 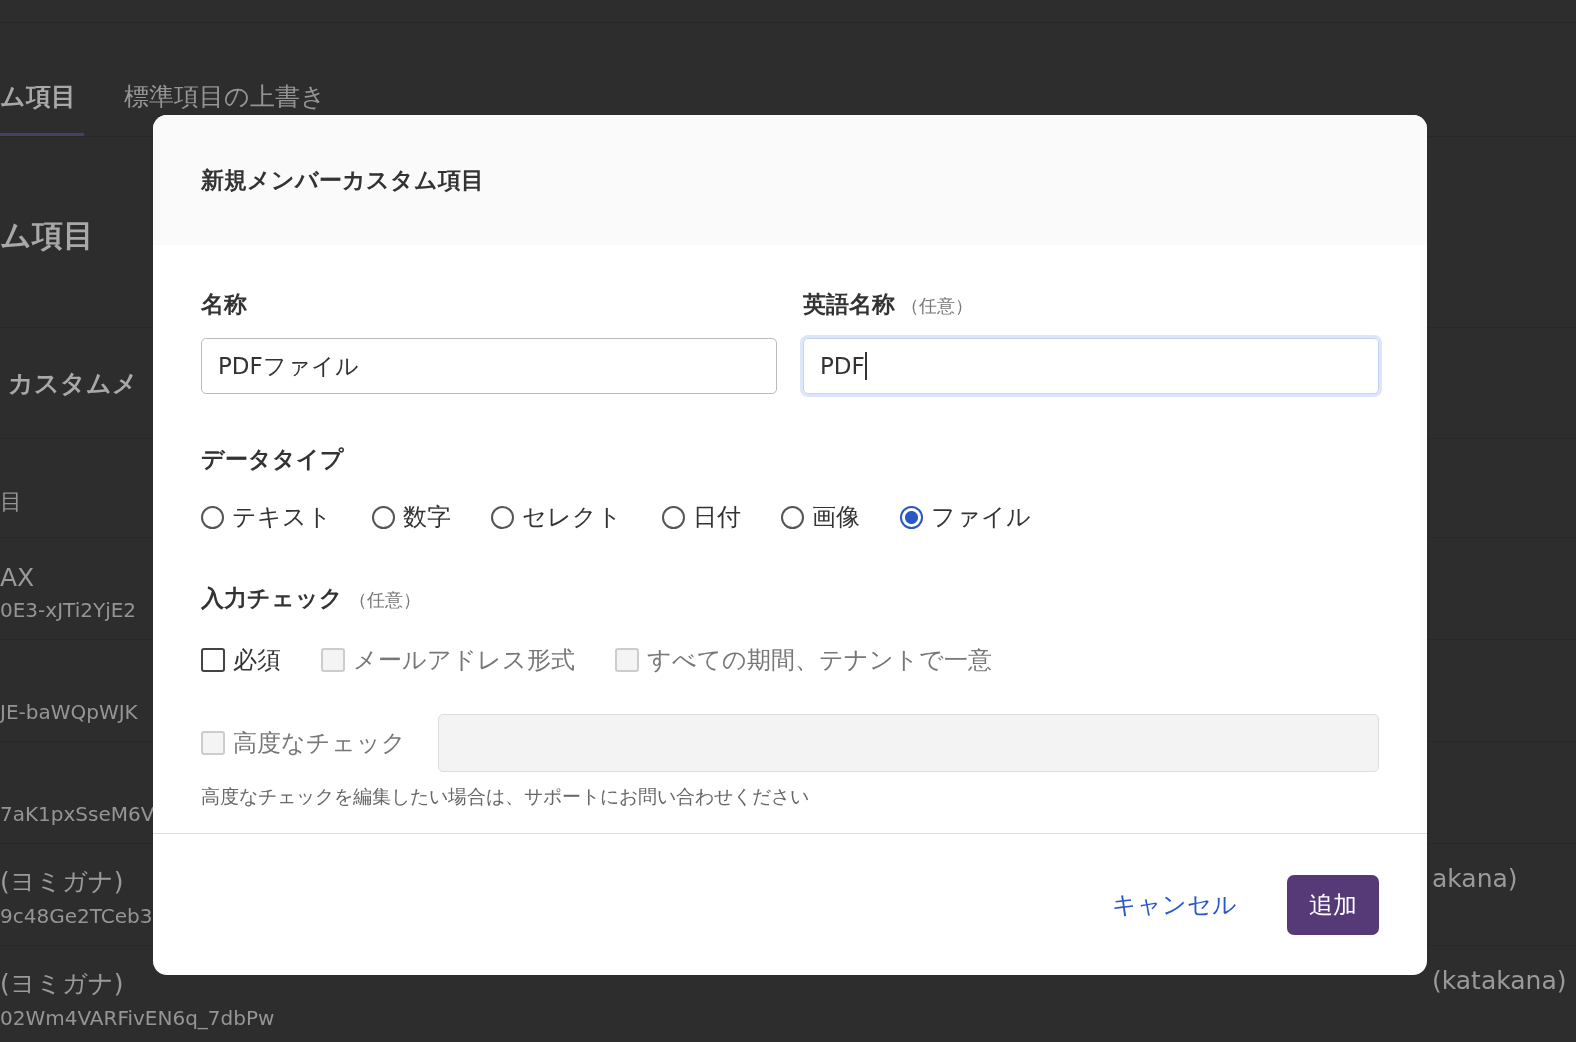 I want to click on table-cell: akana), so click(x=1475, y=878).